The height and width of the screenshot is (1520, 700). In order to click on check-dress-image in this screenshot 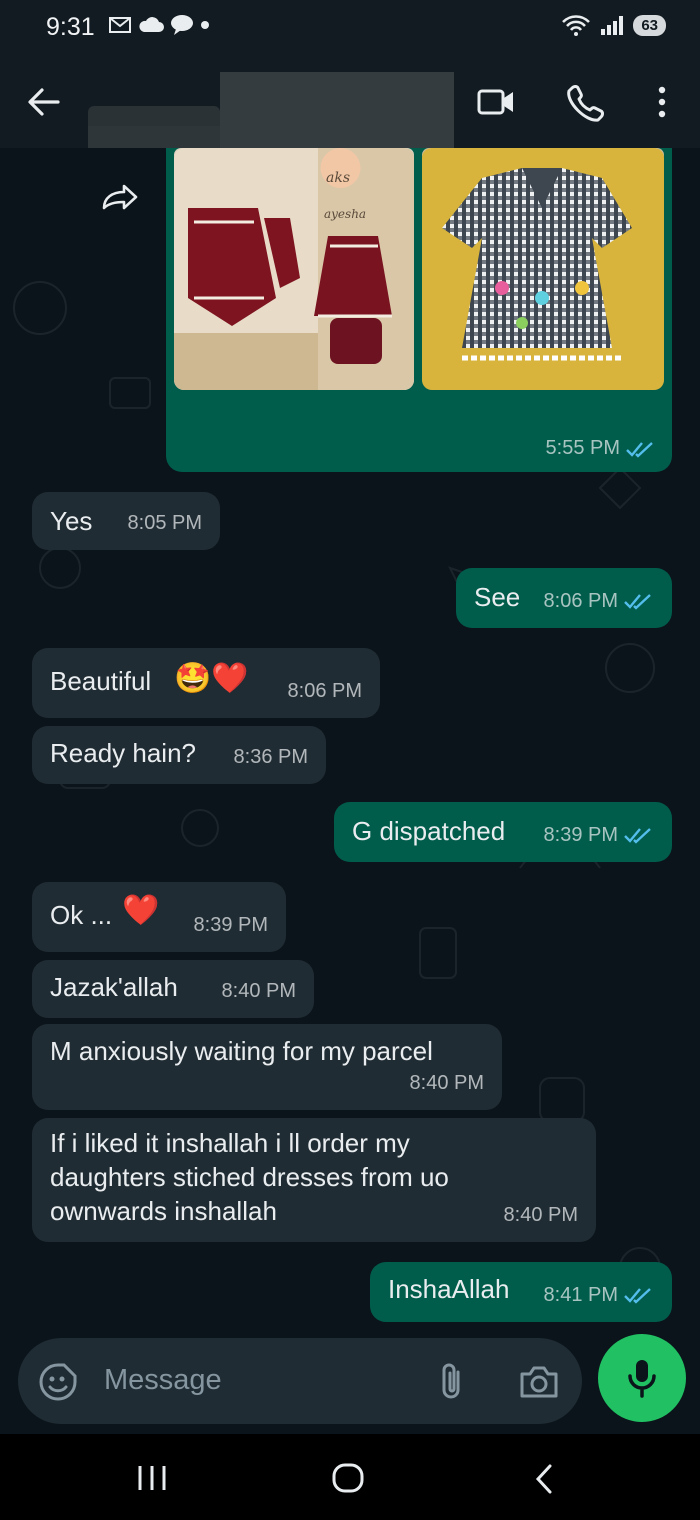, I will do `click(543, 269)`.